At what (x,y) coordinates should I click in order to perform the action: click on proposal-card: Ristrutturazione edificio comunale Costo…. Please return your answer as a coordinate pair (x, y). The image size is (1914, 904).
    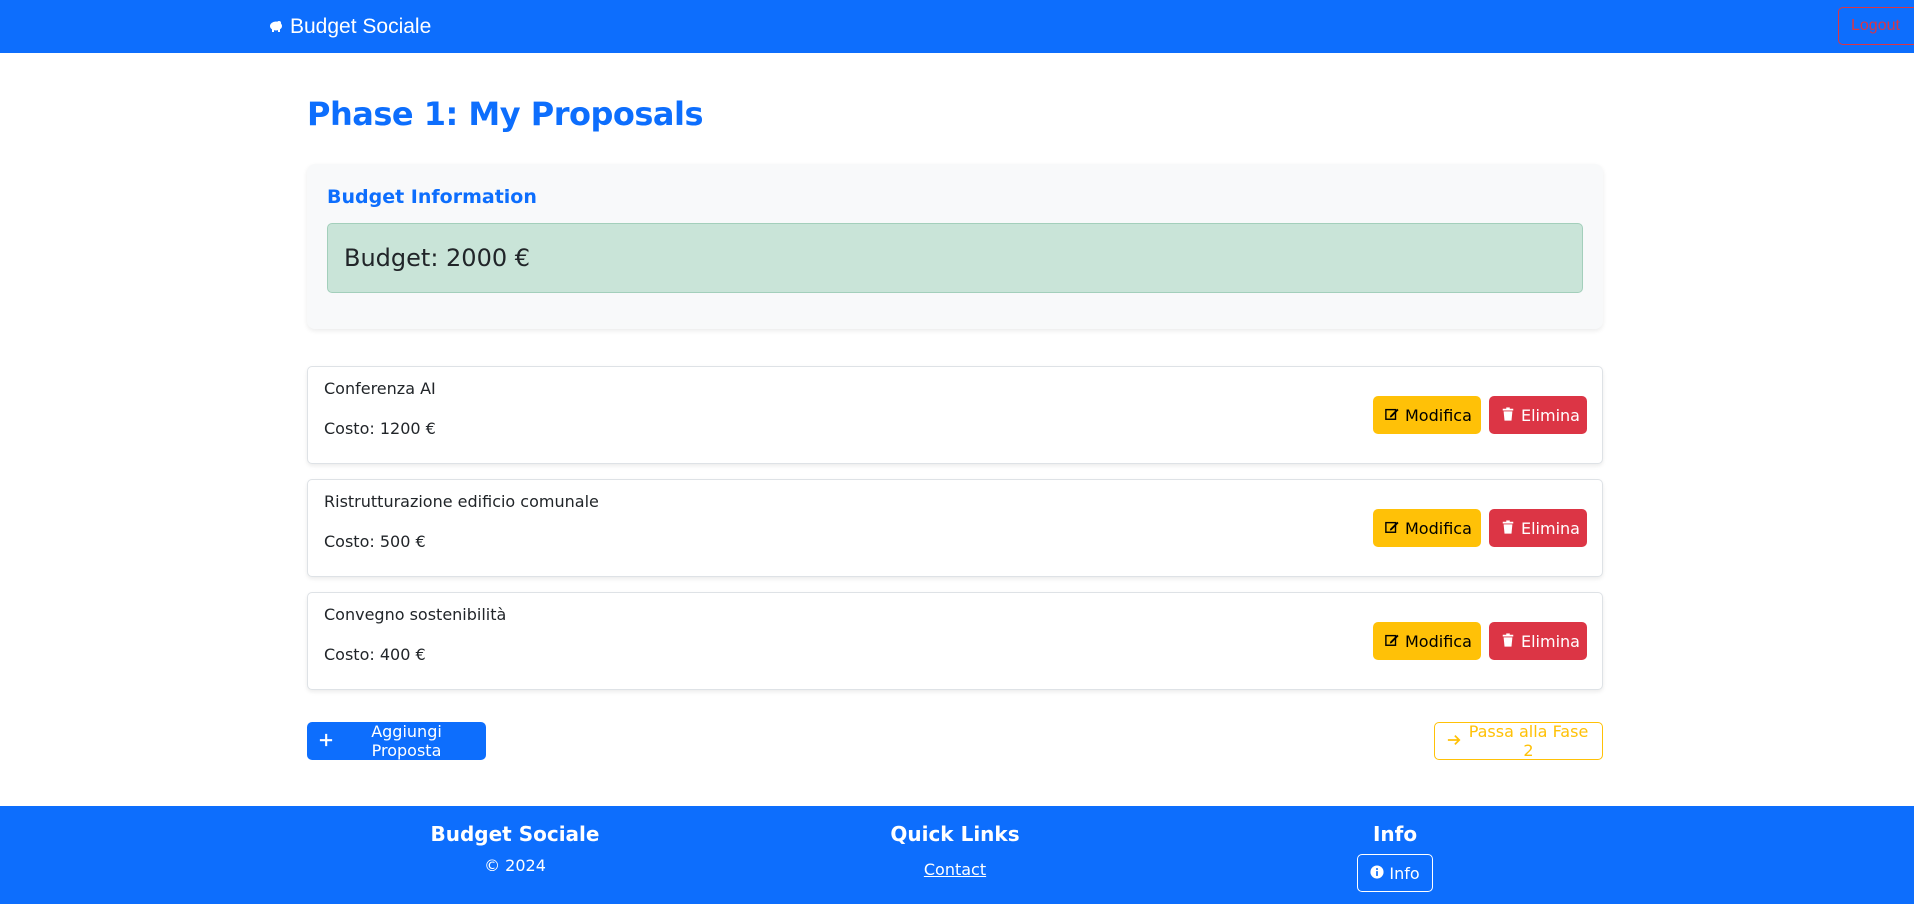
    Looking at the image, I should click on (955, 528).